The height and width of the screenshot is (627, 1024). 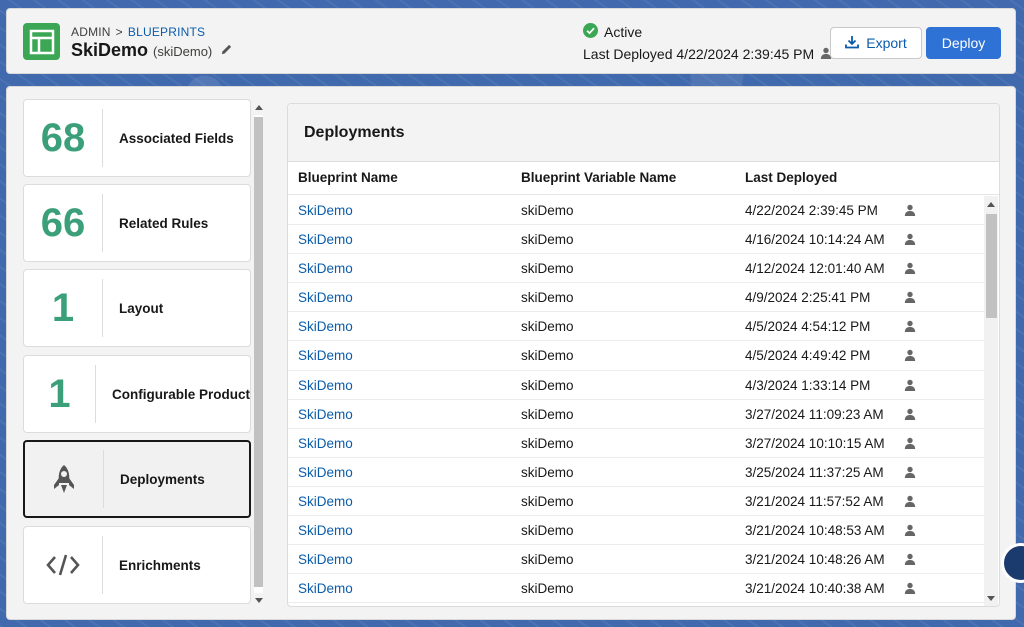 What do you see at coordinates (636, 269) in the screenshot?
I see `table-row: SkiDemo skiDemo 4/12/2024 12:01:40 AM` at bounding box center [636, 269].